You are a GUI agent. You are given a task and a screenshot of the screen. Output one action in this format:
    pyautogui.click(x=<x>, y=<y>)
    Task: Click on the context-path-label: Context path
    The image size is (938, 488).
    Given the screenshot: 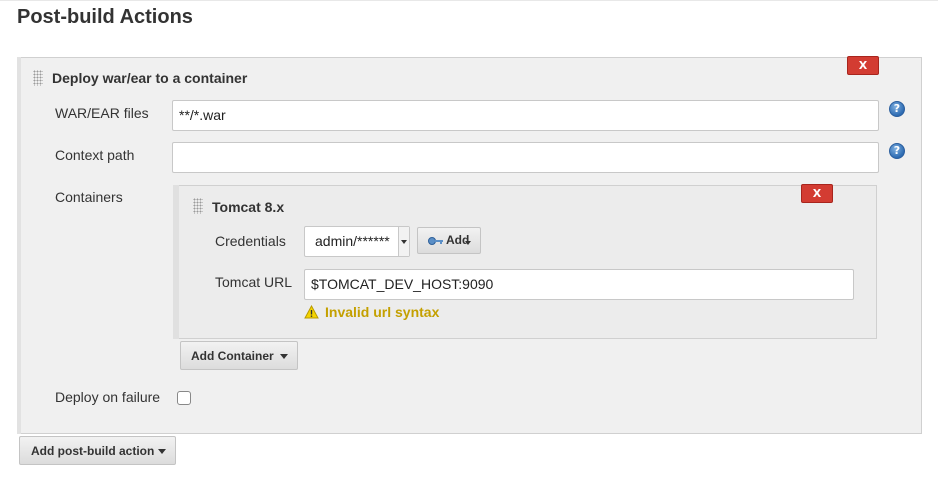 What is the action you would take?
    pyautogui.click(x=95, y=155)
    